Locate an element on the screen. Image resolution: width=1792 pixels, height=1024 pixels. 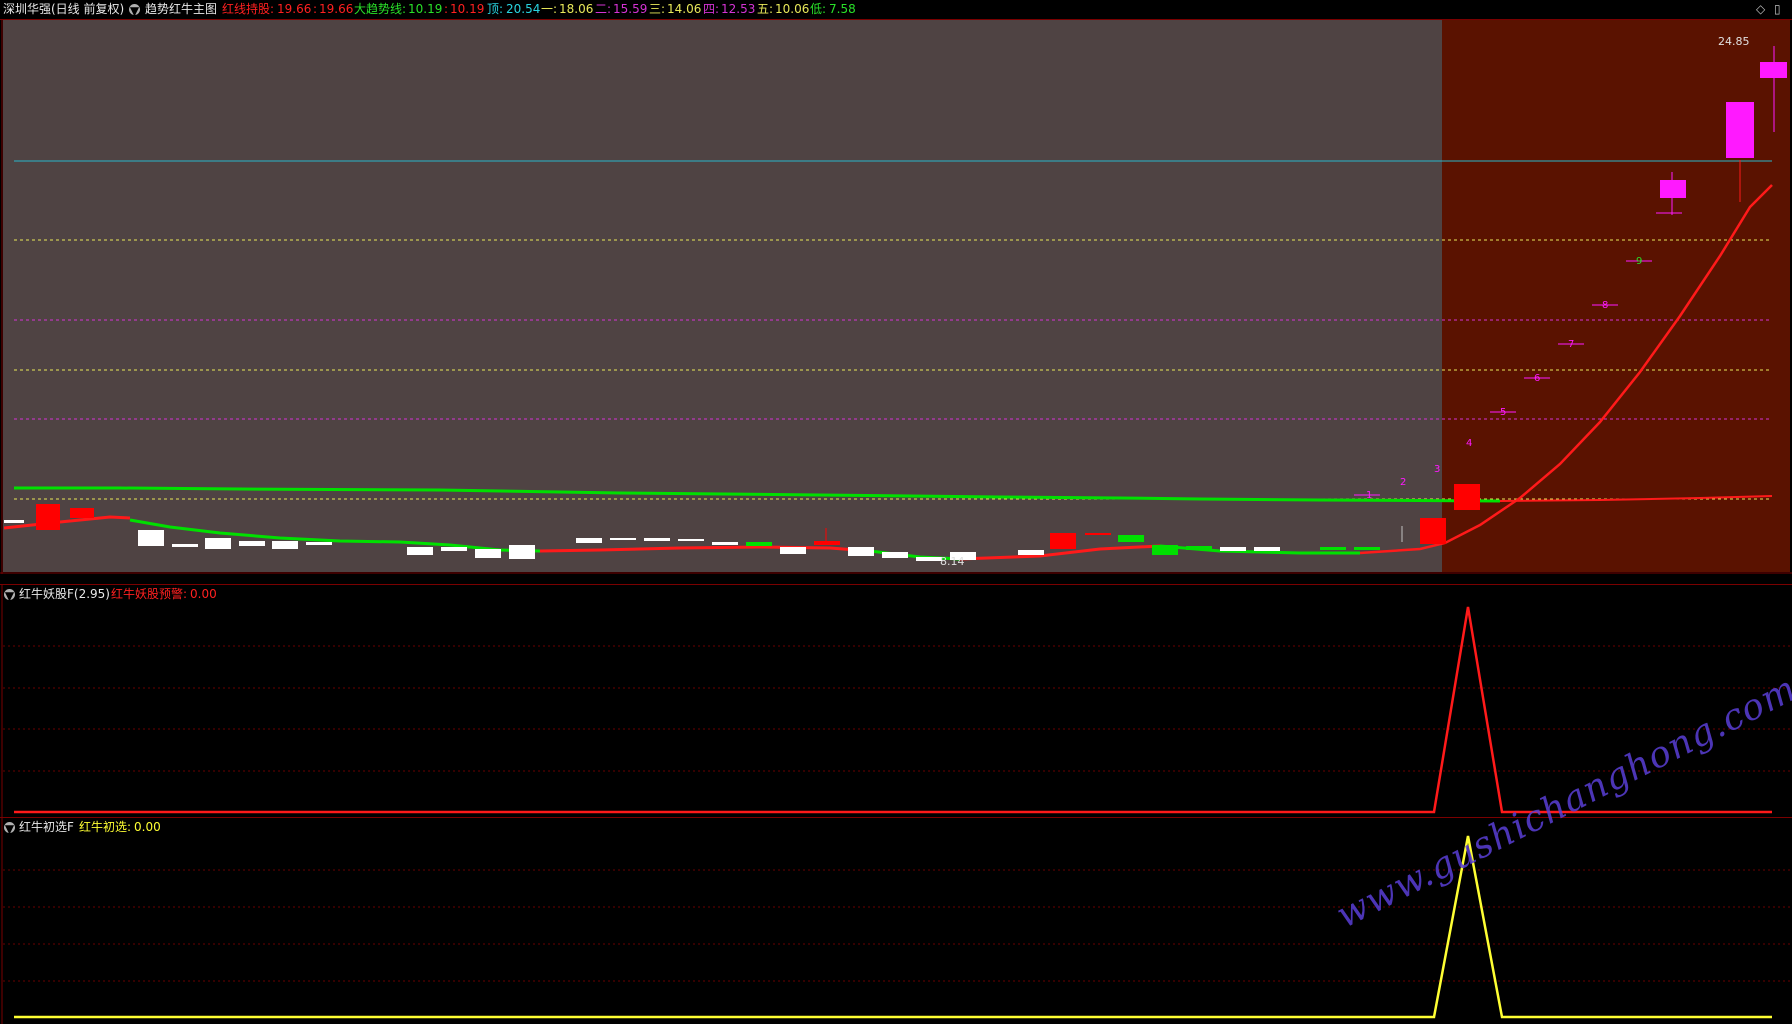
diamond-icon: ◇ is located at coordinates (1760, 9).